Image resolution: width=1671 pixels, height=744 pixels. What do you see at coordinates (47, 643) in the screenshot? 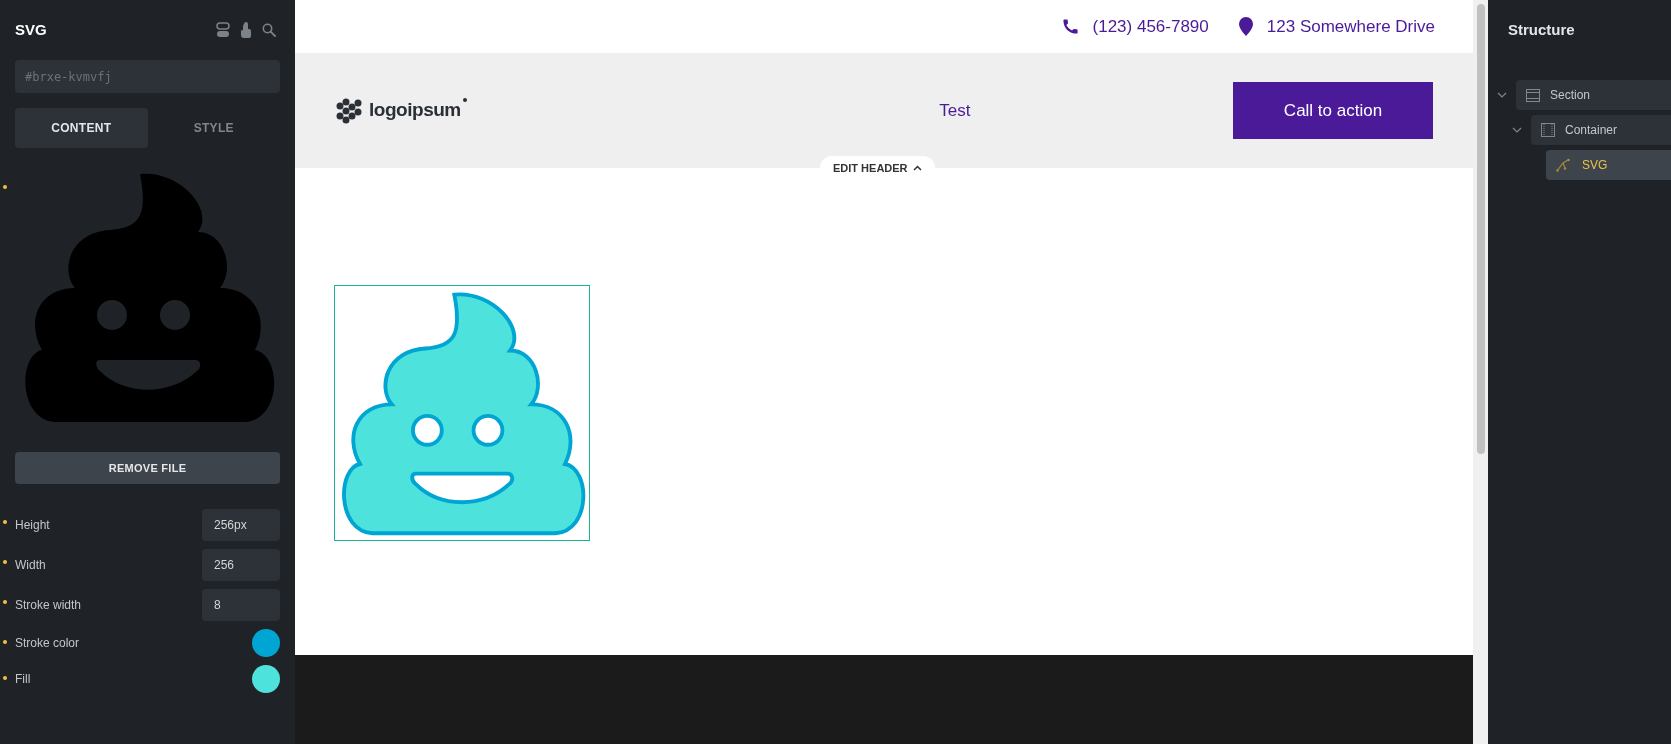
I see `setting-label: Stroke color` at bounding box center [47, 643].